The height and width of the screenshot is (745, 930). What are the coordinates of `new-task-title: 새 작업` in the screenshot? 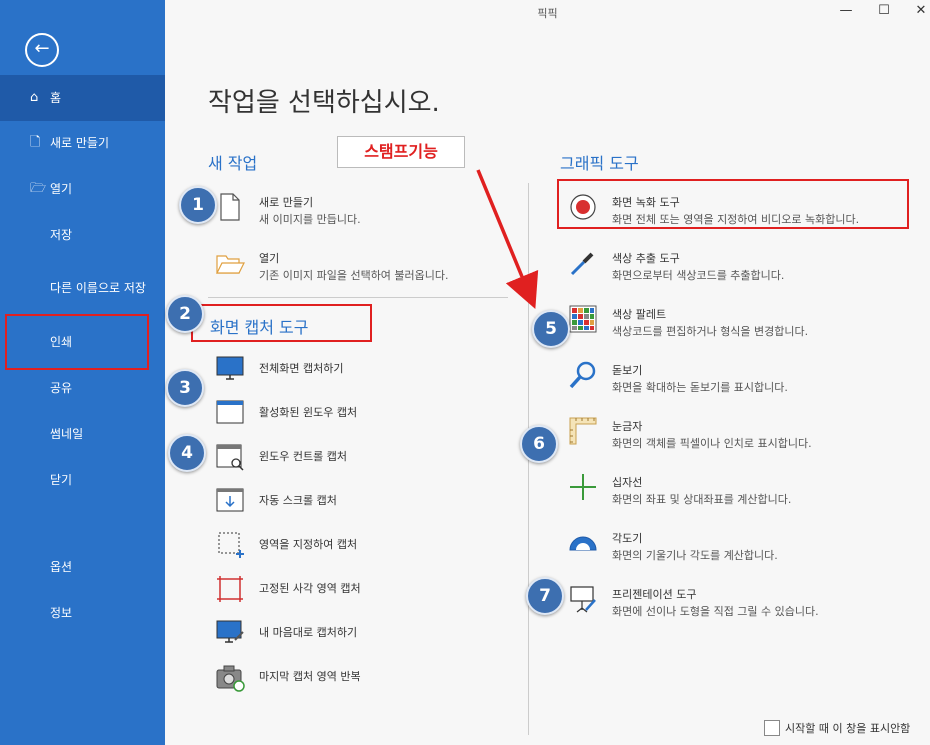 It's located at (233, 163).